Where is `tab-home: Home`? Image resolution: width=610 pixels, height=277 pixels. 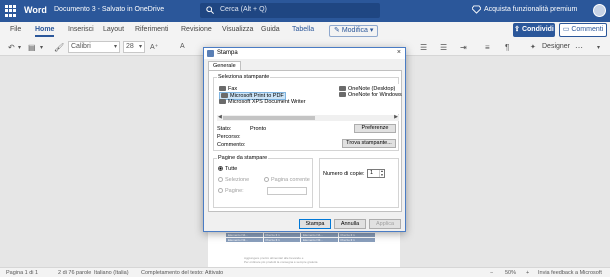
tab-home: Home is located at coordinates (45, 31).